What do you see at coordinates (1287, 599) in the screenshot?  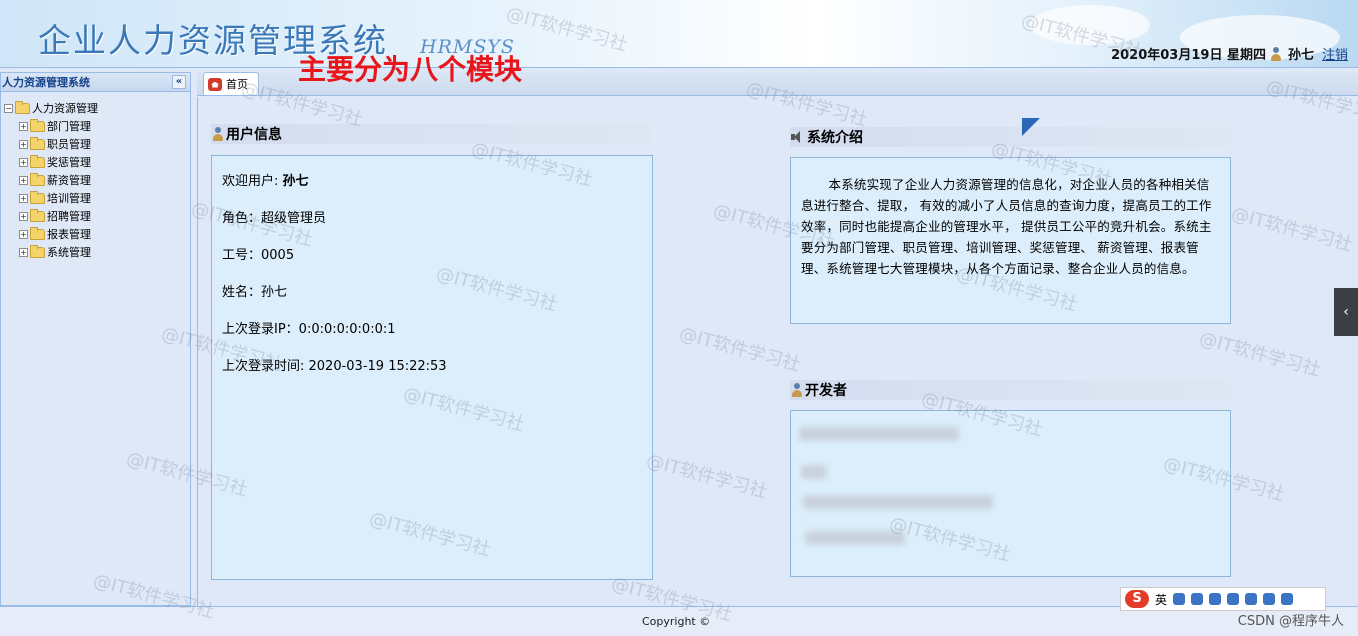 I see `toolbox-icon` at bounding box center [1287, 599].